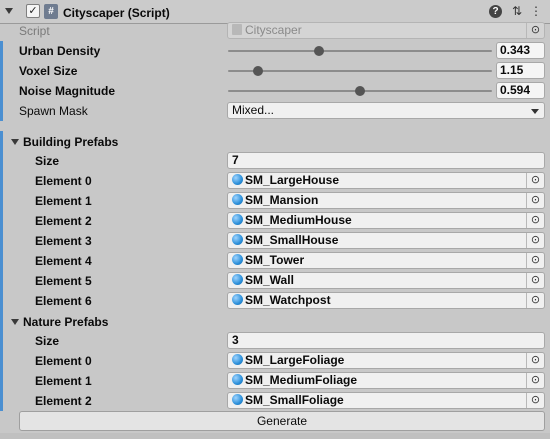  Describe the element at coordinates (360, 91) in the screenshot. I see `noise-magnitude-slider-thumb` at that location.